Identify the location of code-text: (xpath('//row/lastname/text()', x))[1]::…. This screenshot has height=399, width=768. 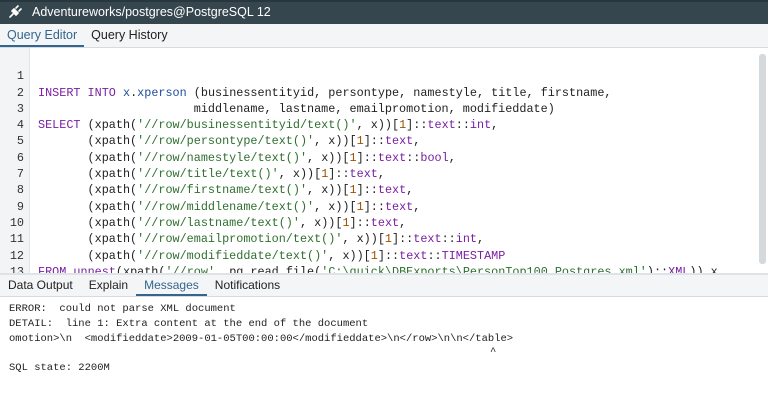
(222, 222).